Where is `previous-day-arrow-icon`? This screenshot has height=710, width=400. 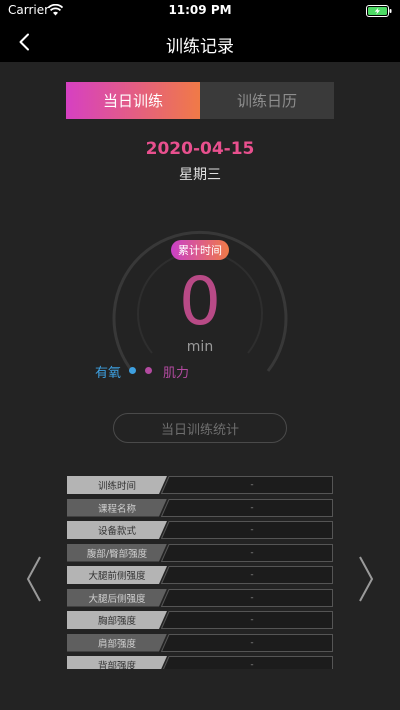 previous-day-arrow-icon is located at coordinates (34, 579).